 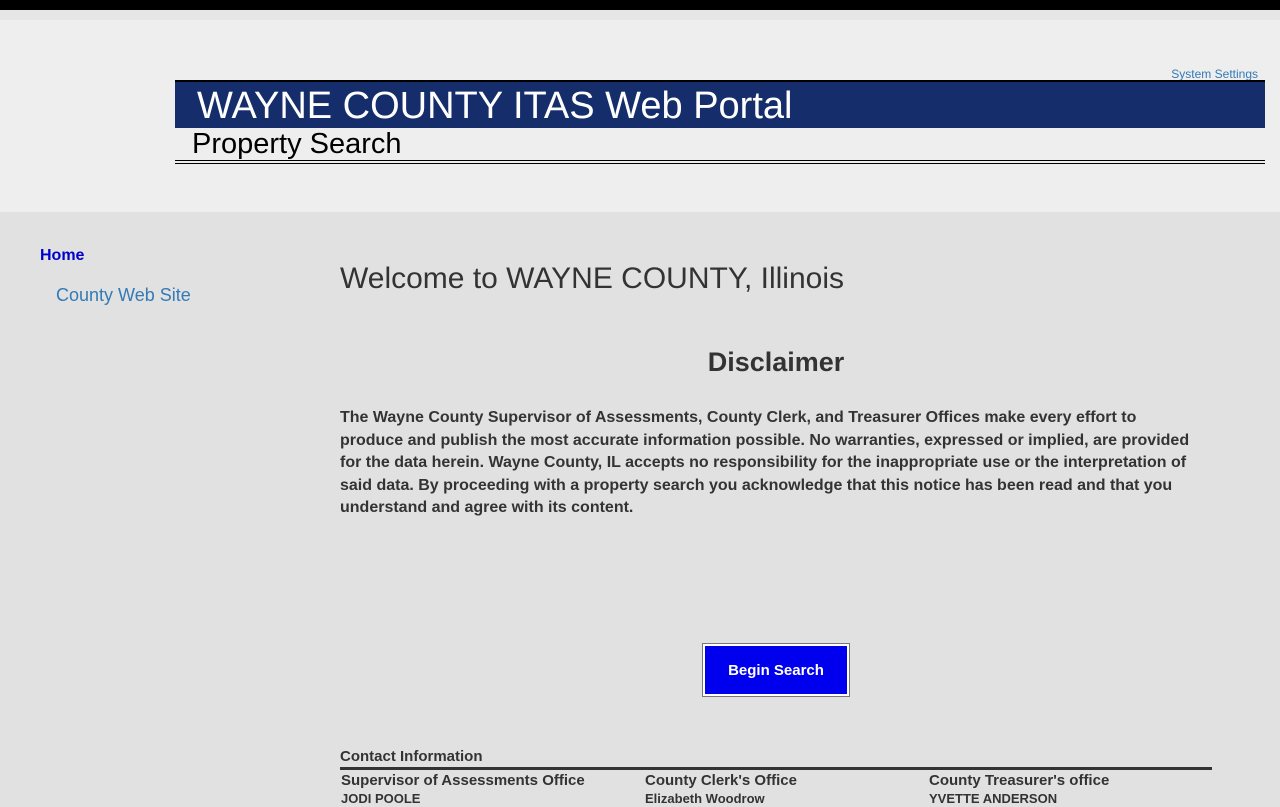 What do you see at coordinates (1019, 780) in the screenshot?
I see `office-title: County Treasurer's office` at bounding box center [1019, 780].